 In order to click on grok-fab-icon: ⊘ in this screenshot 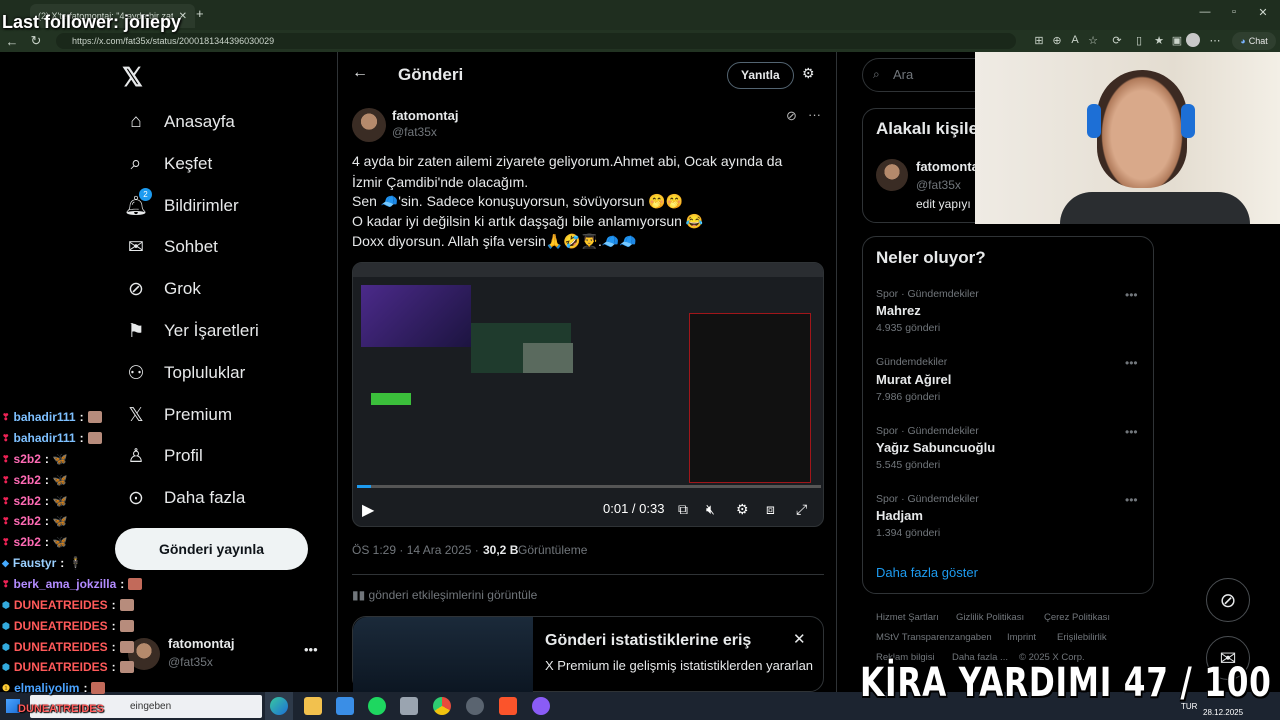, I will do `click(1228, 600)`.